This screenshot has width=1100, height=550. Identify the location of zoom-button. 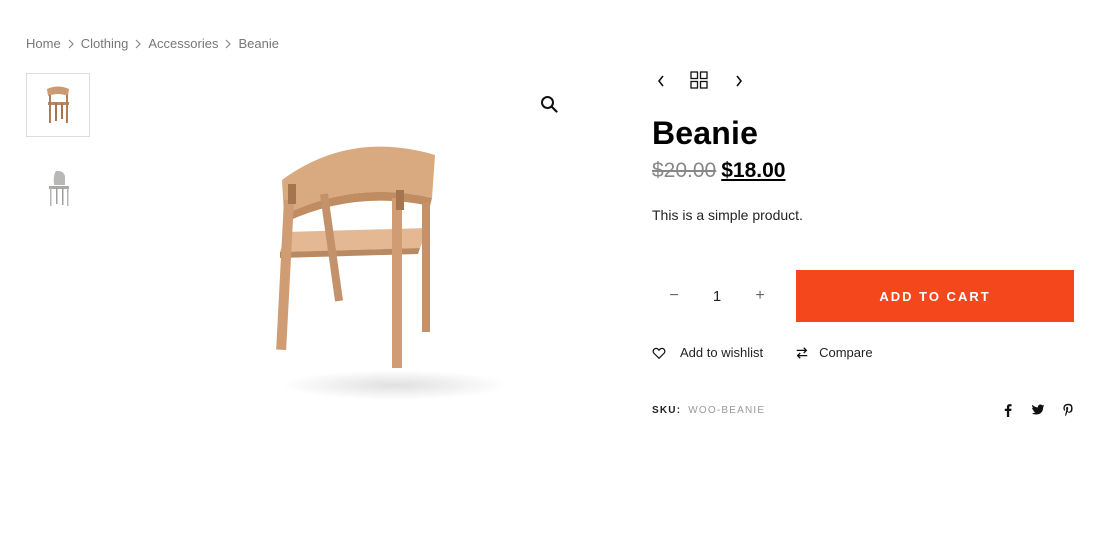
(549, 104).